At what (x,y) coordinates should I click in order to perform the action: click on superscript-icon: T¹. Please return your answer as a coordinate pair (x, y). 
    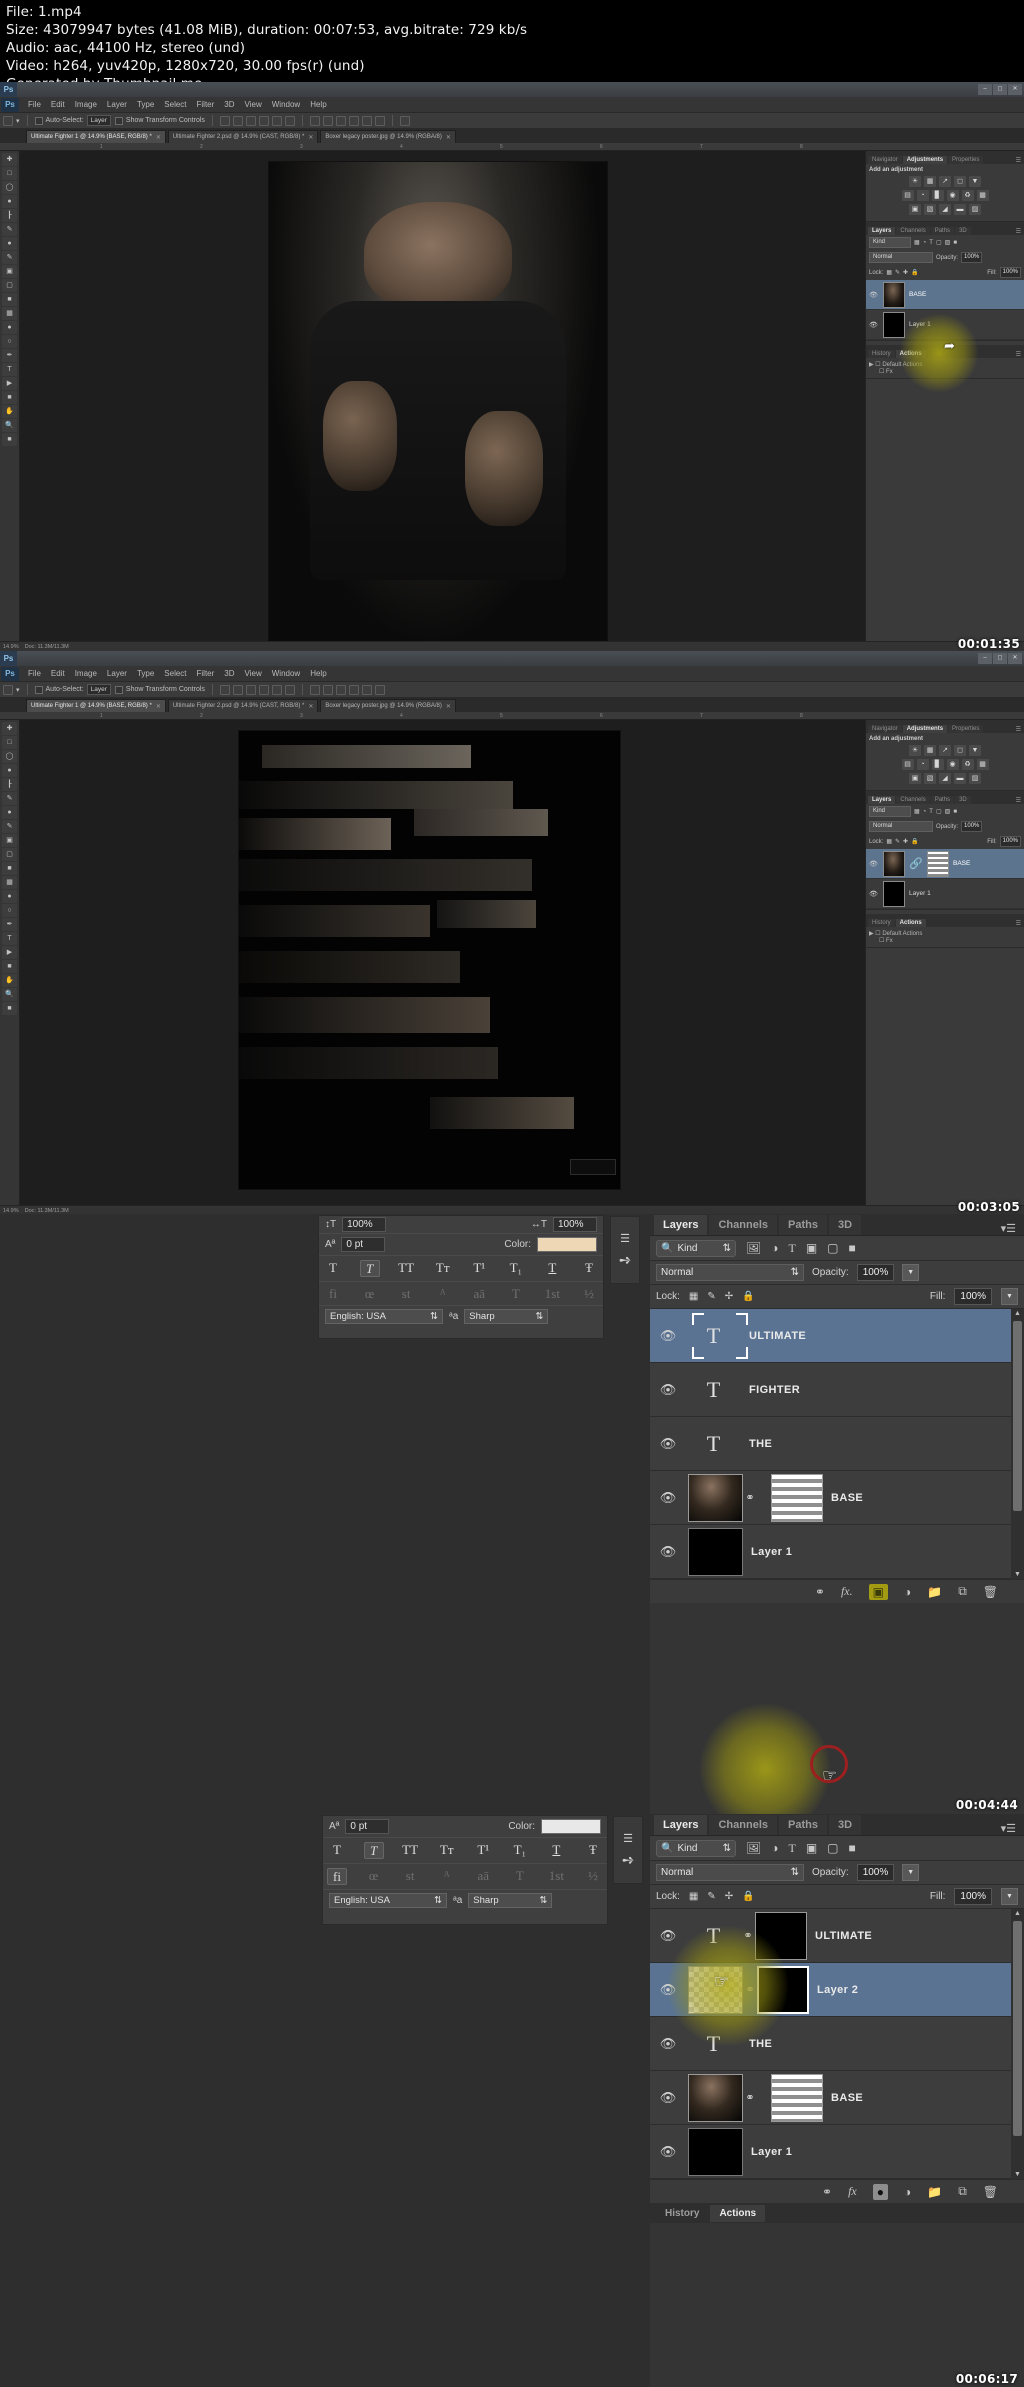
    Looking at the image, I should click on (479, 1268).